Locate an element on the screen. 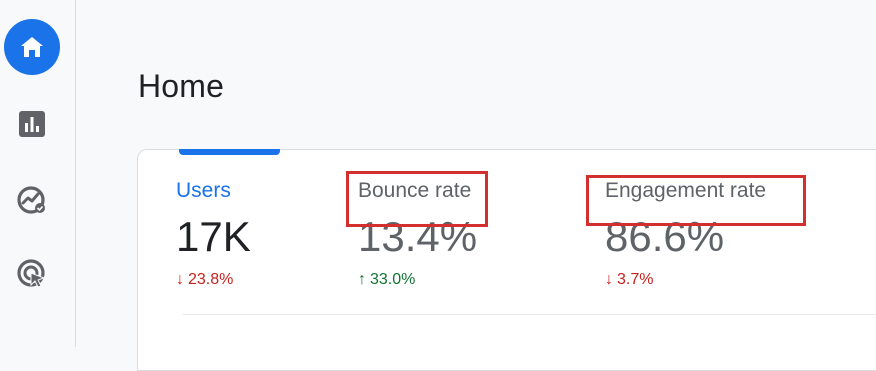  nav-advertising-button is located at coordinates (32, 274).